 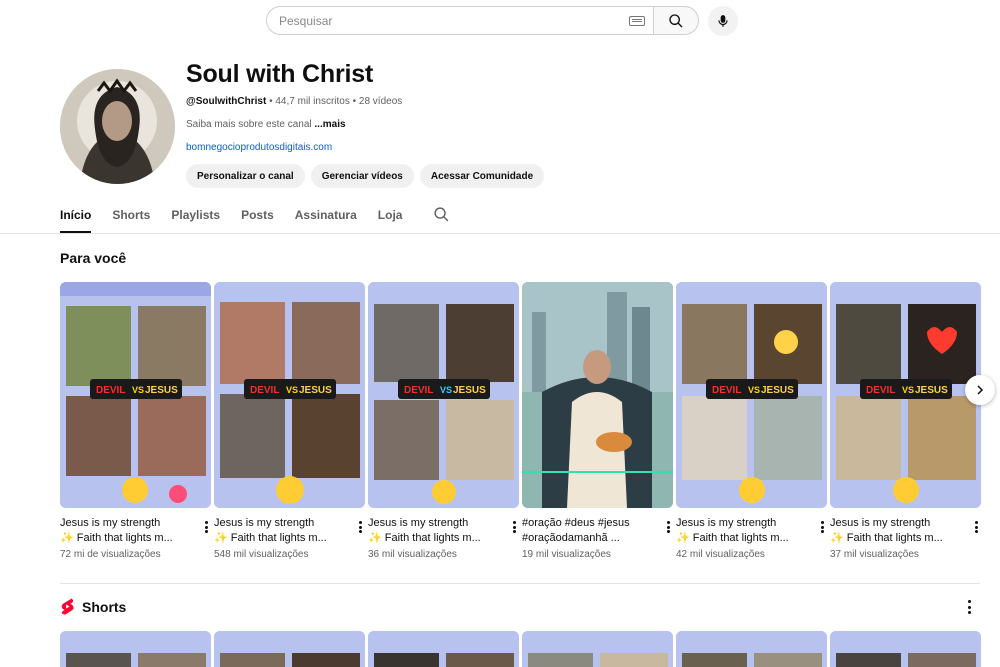 I want to click on shelf-next-button, so click(x=980, y=390).